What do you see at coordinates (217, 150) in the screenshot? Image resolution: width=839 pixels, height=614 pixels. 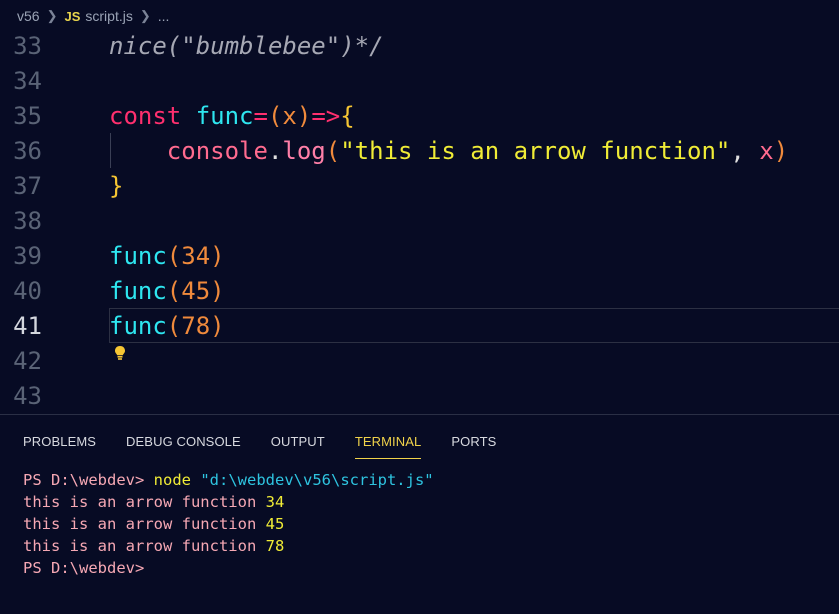 I see `code-token: console` at bounding box center [217, 150].